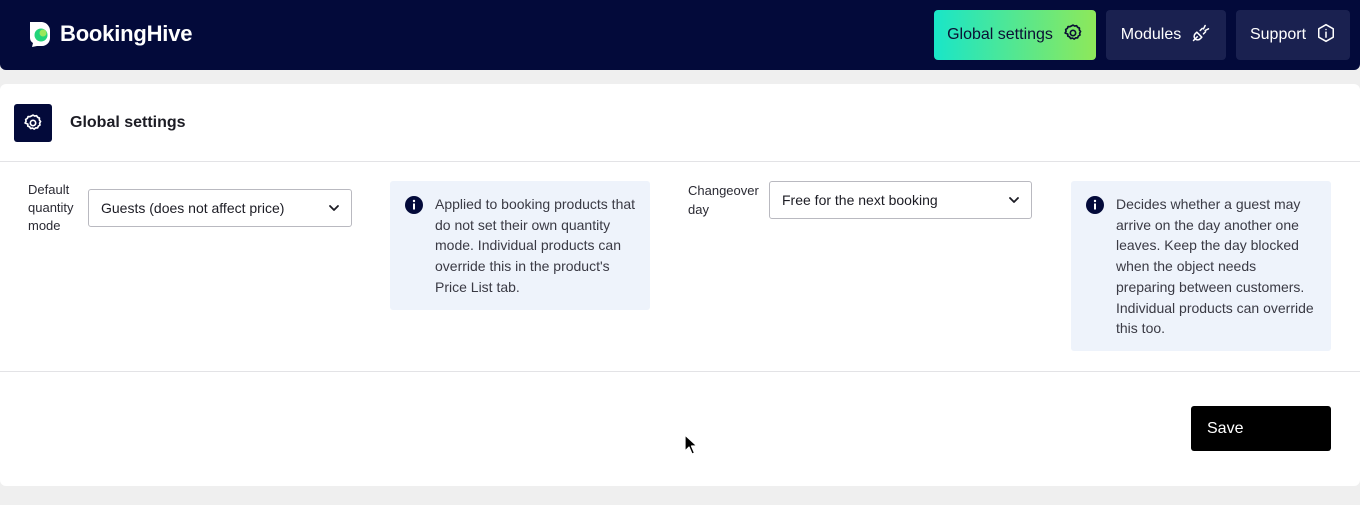  What do you see at coordinates (1201, 35) in the screenshot?
I see `plug-icon` at bounding box center [1201, 35].